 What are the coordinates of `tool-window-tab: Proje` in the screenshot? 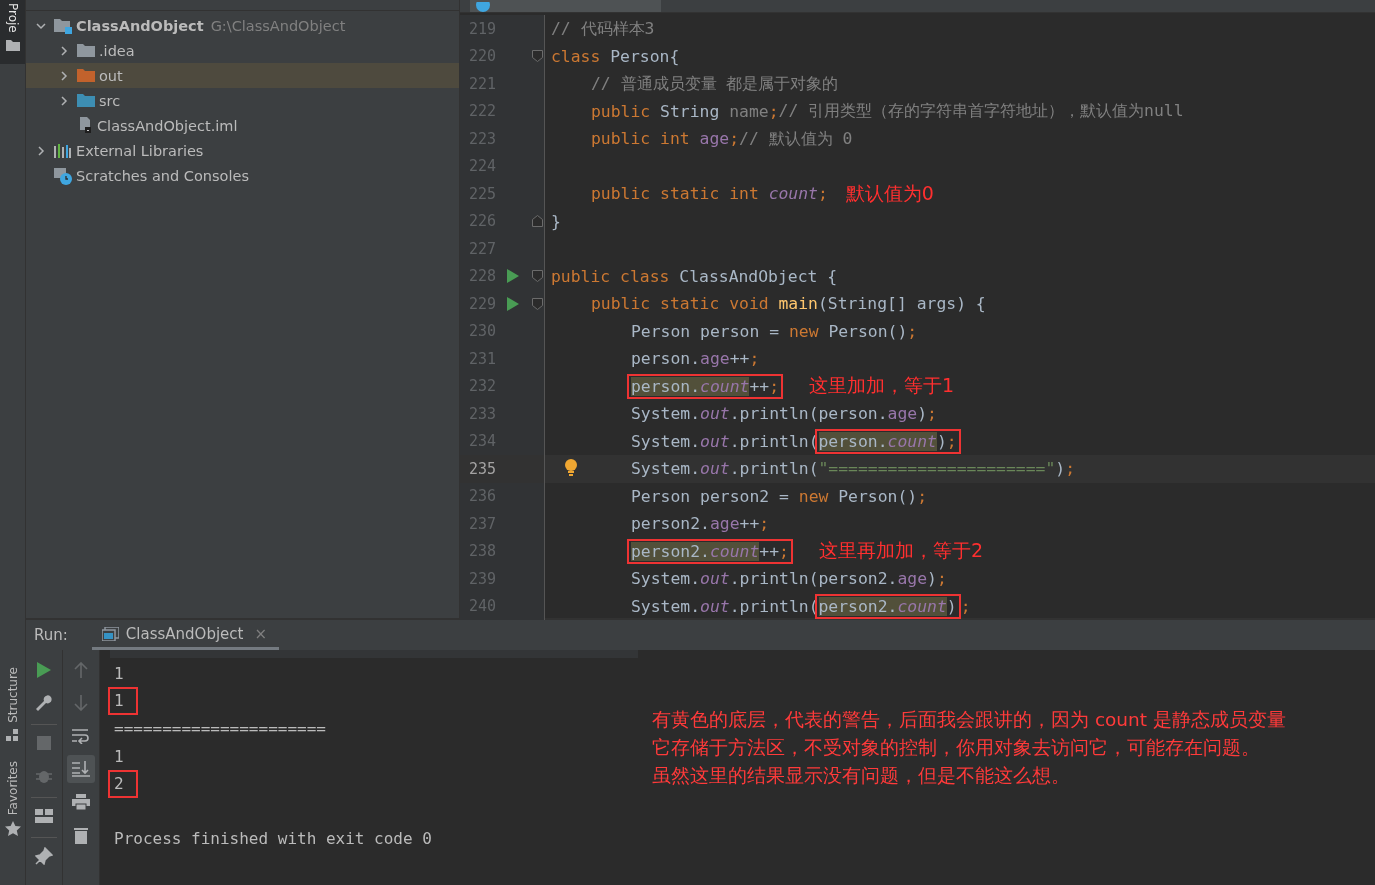 It's located at (12, 32).